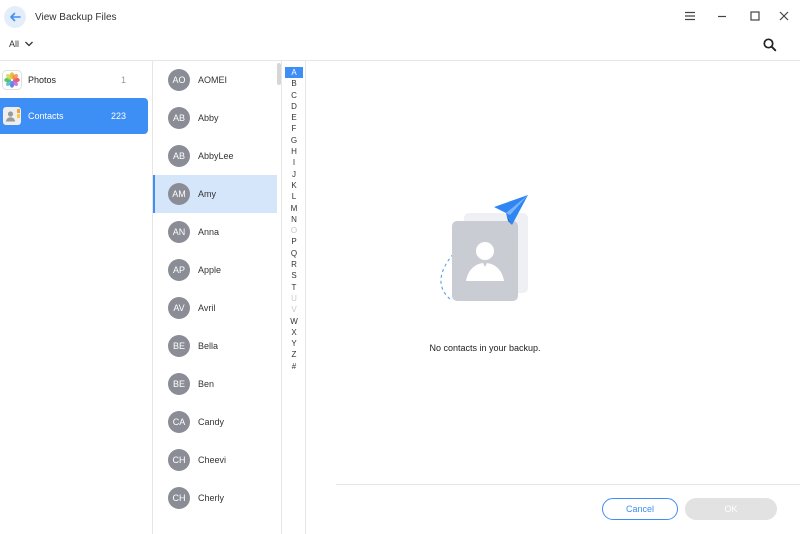 This screenshot has height=534, width=800. Describe the element at coordinates (123, 80) in the screenshot. I see `category-count: 1` at that location.